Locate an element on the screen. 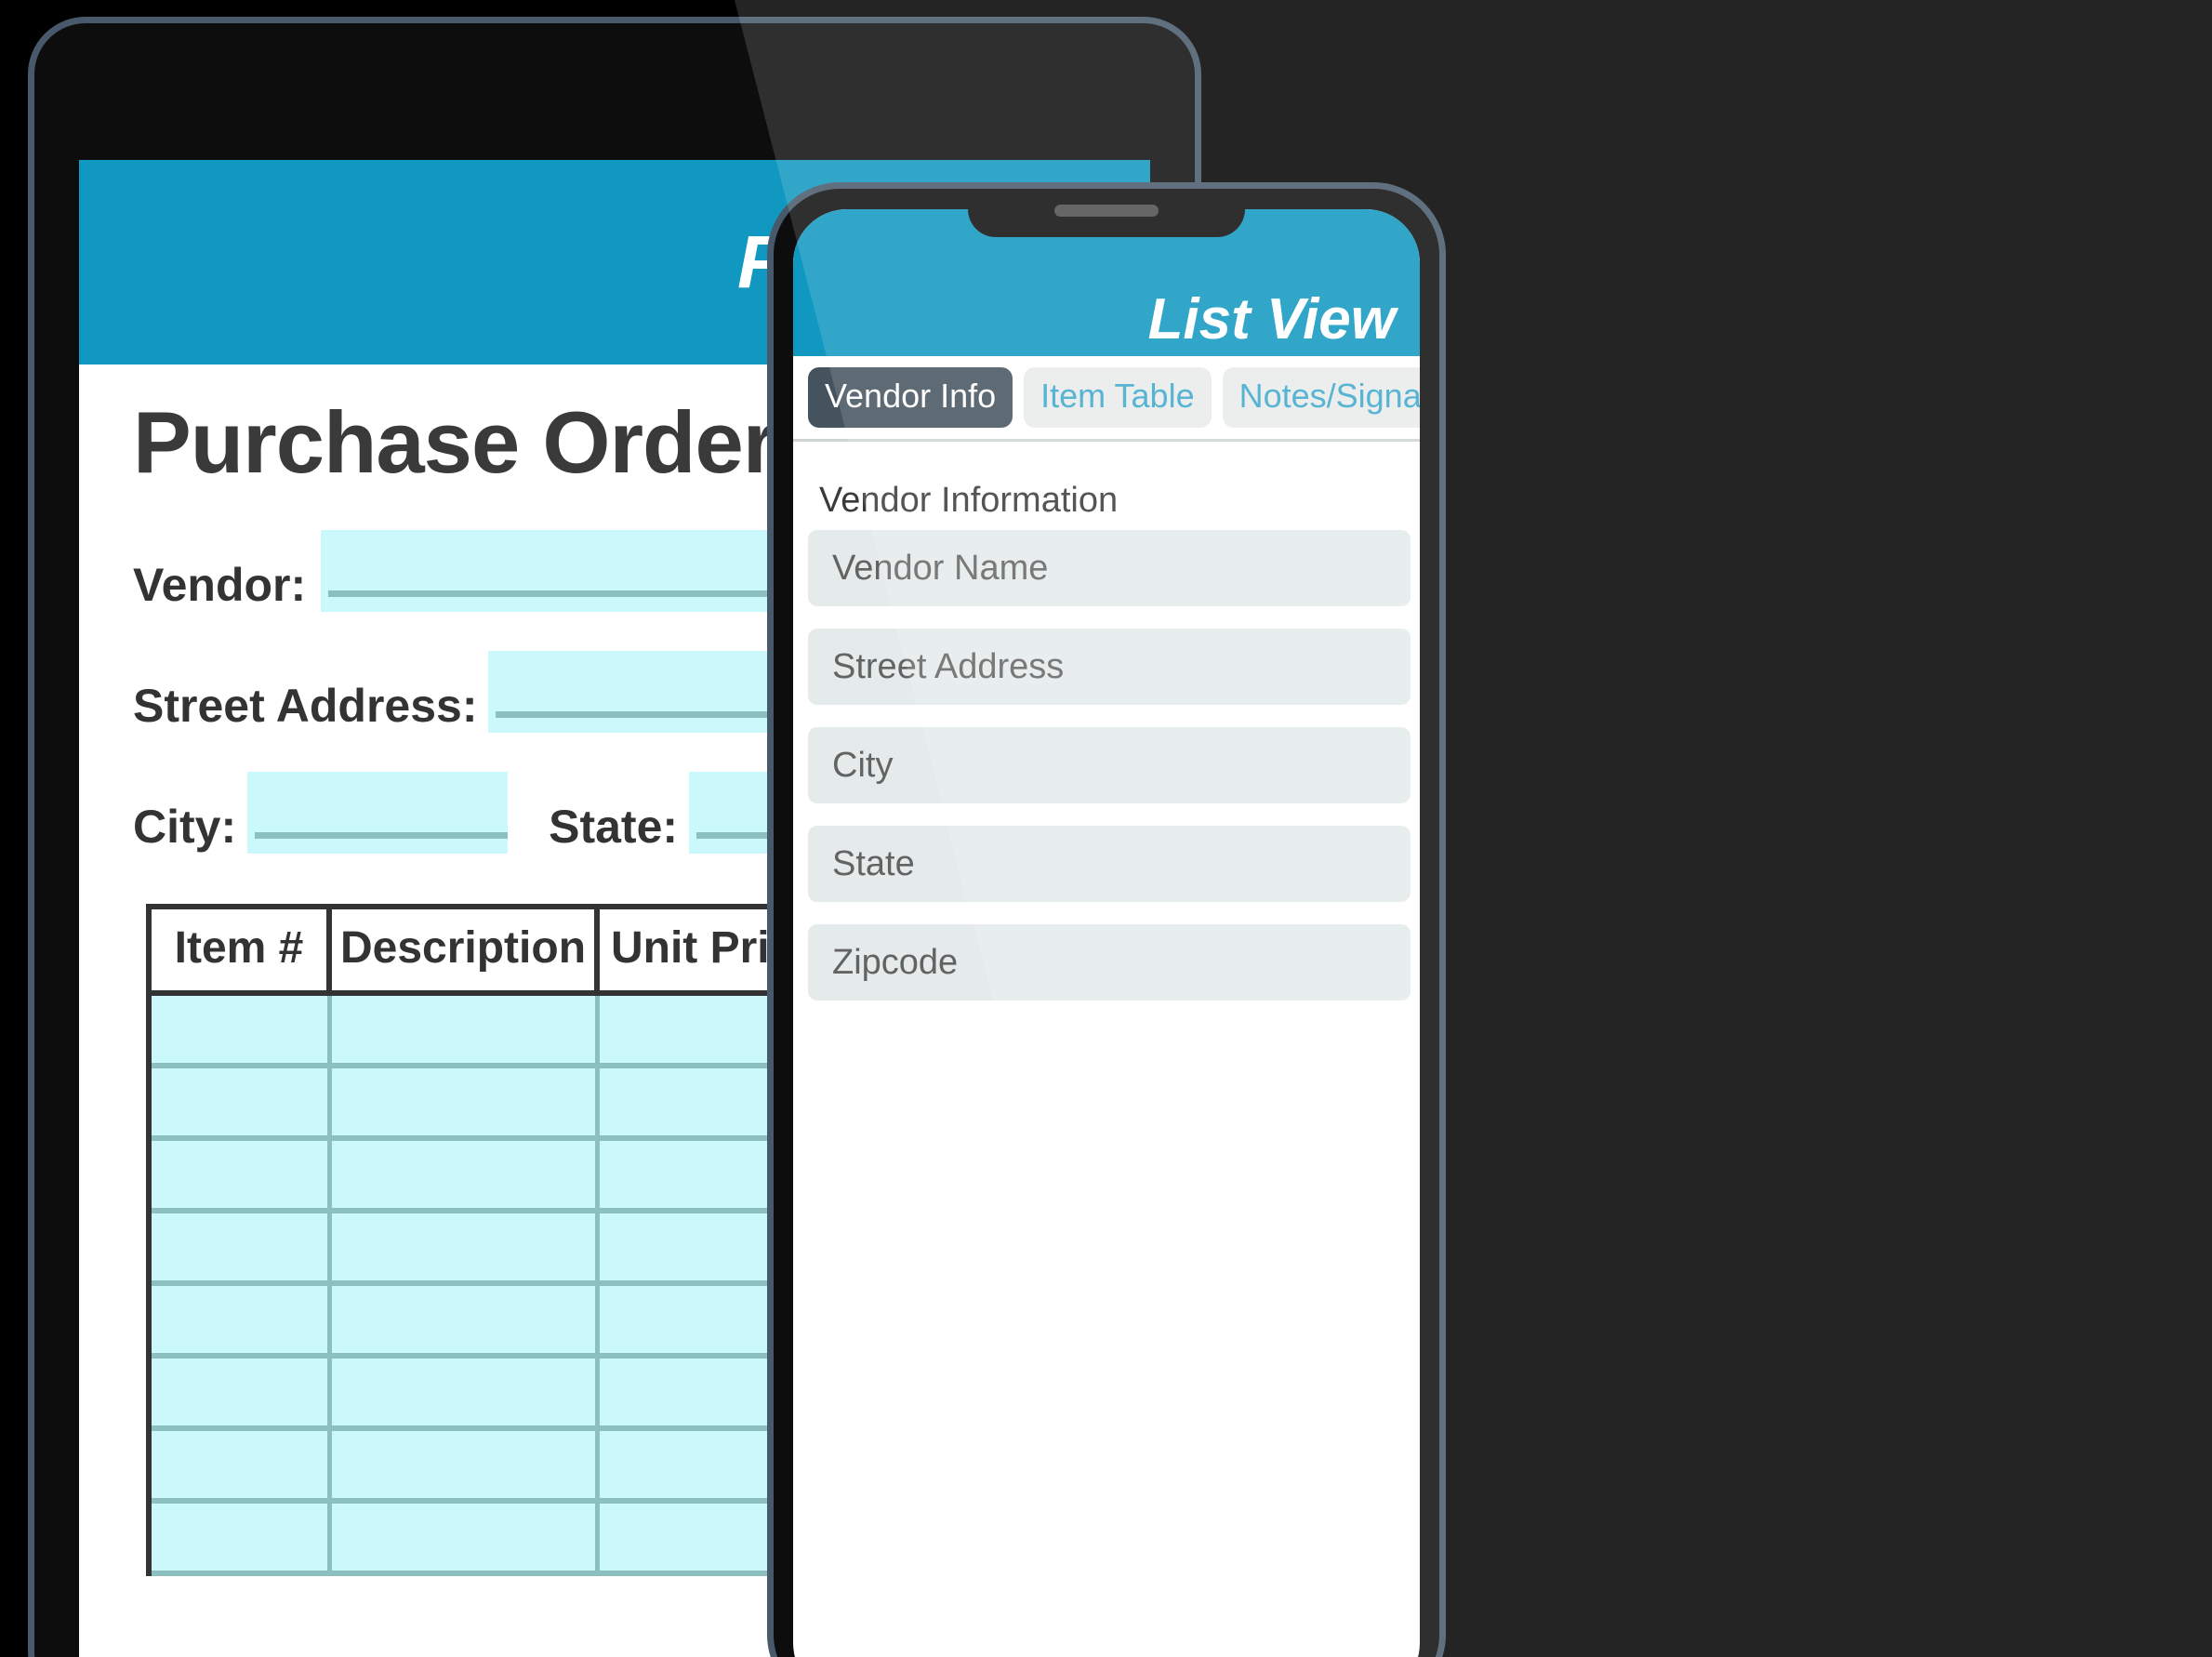 Image resolution: width=2212 pixels, height=1657 pixels. speaker-grille-icon is located at coordinates (1106, 211).